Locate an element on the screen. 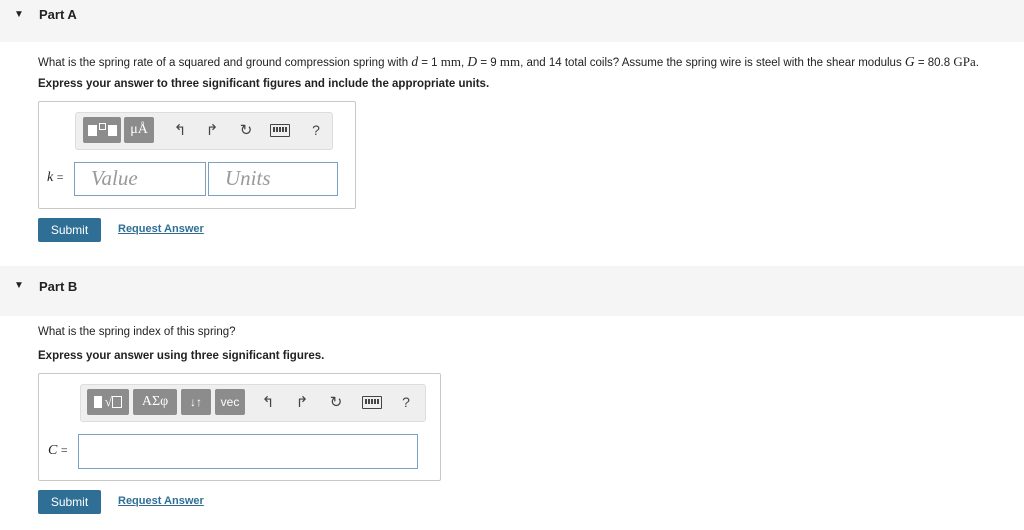  part-b-header: ▼ Part B is located at coordinates (512, 291).